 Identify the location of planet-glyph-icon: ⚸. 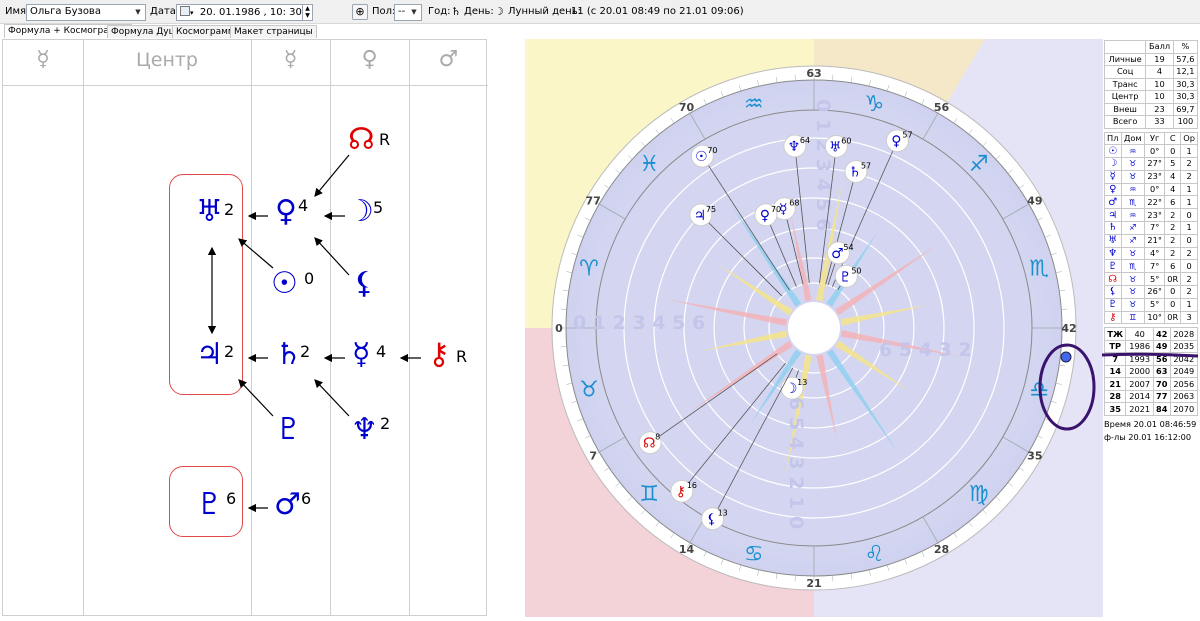
(711, 520).